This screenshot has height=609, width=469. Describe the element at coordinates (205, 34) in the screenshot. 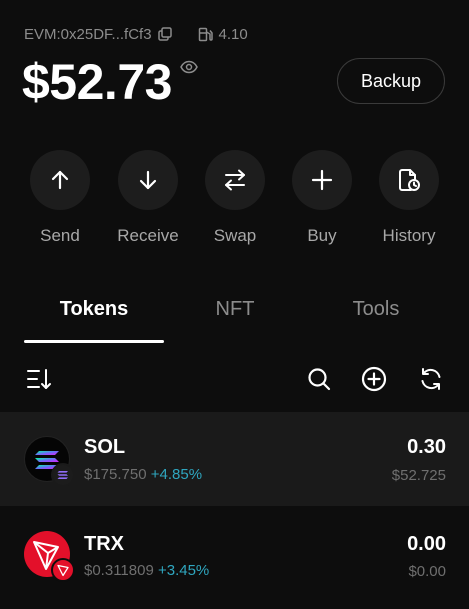

I see `gas-pump-icon` at that location.